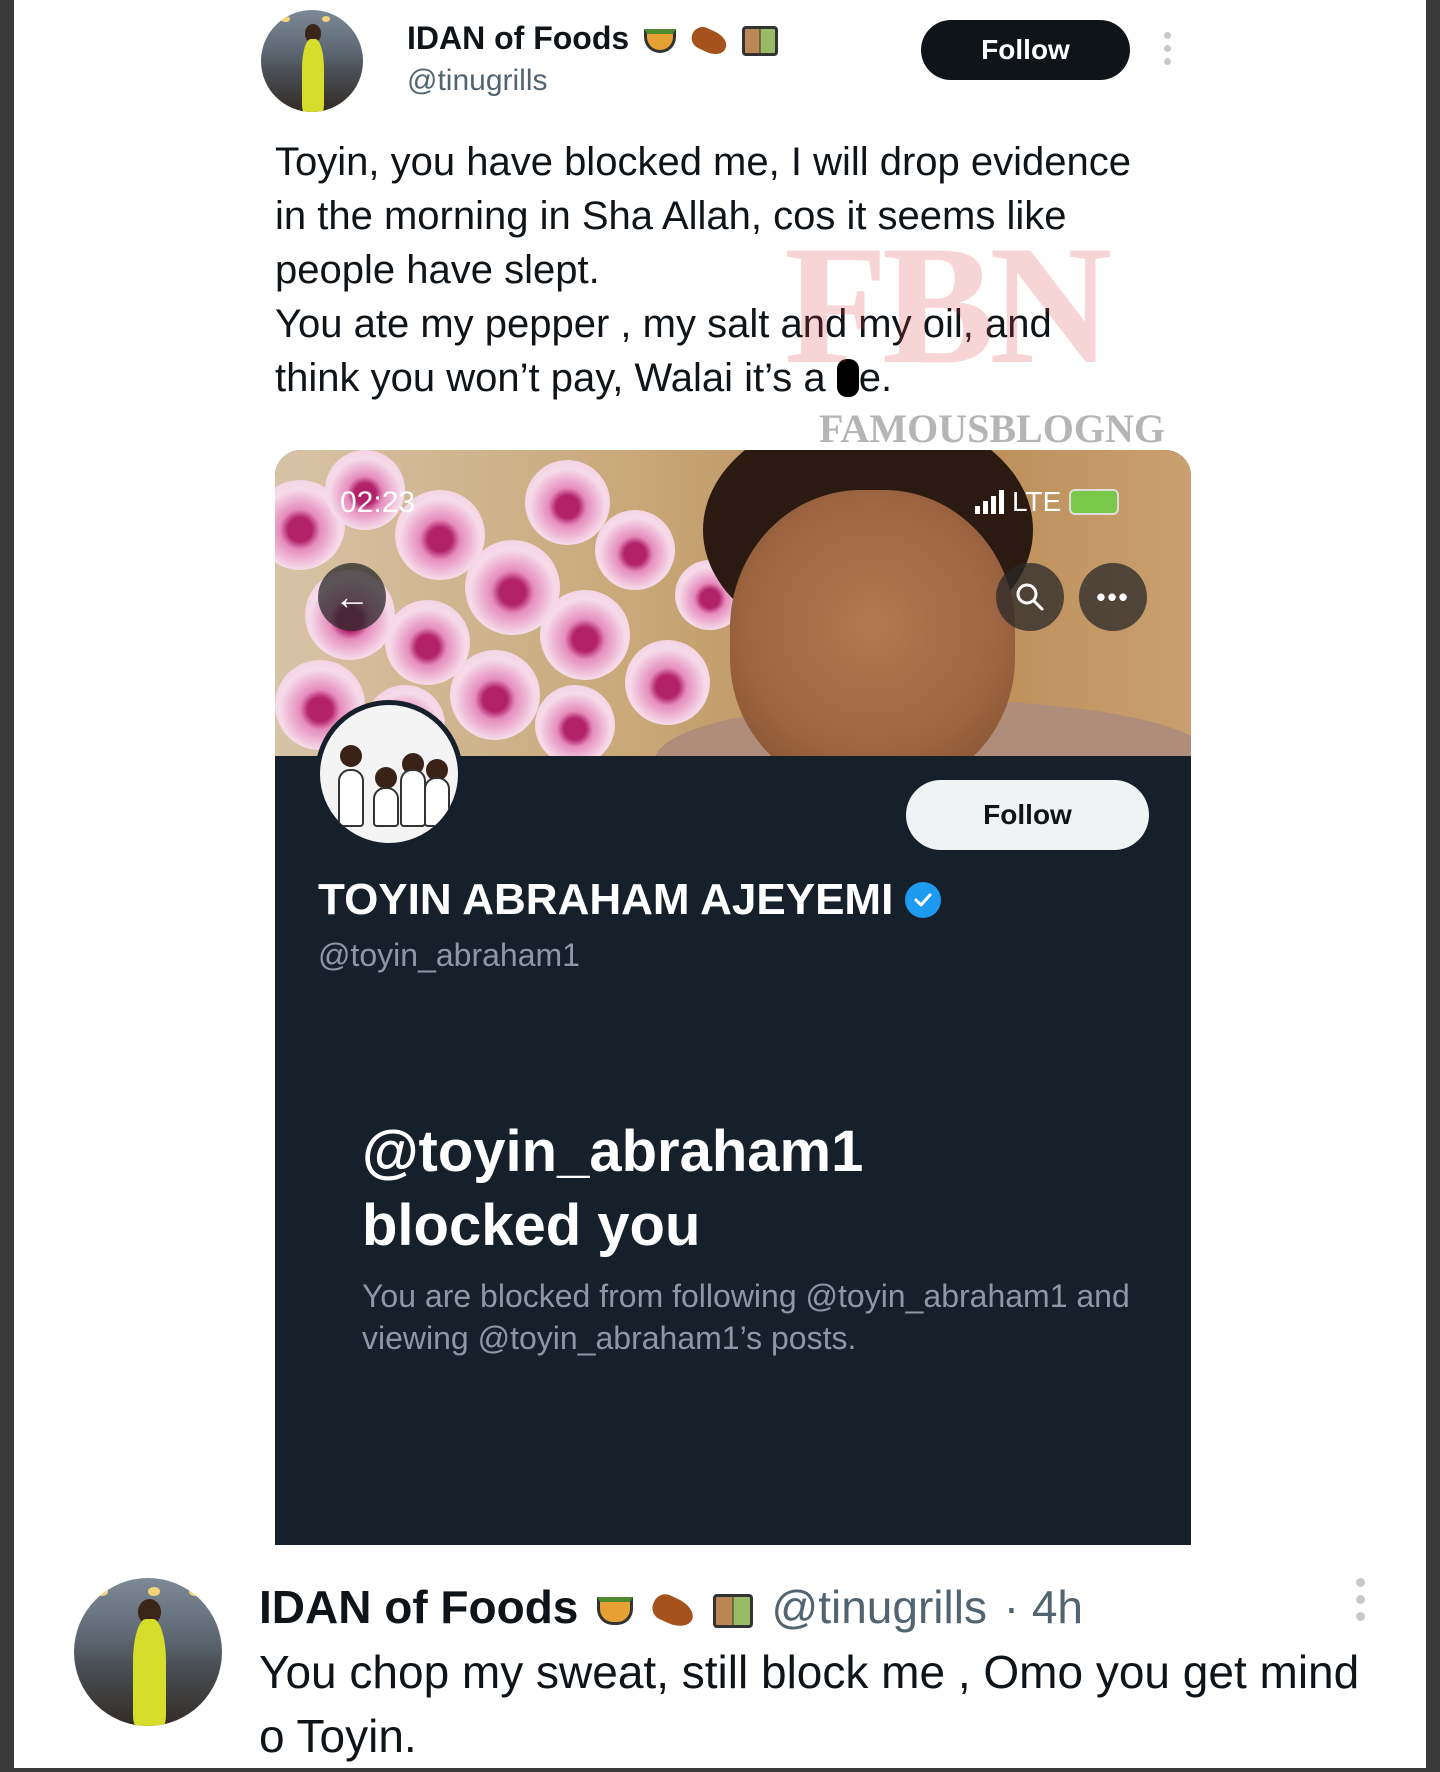 Image resolution: width=1440 pixels, height=1772 pixels. What do you see at coordinates (550, 378) in the screenshot?
I see `tweet-line-text: think you won’t pay, Walai it’s a` at bounding box center [550, 378].